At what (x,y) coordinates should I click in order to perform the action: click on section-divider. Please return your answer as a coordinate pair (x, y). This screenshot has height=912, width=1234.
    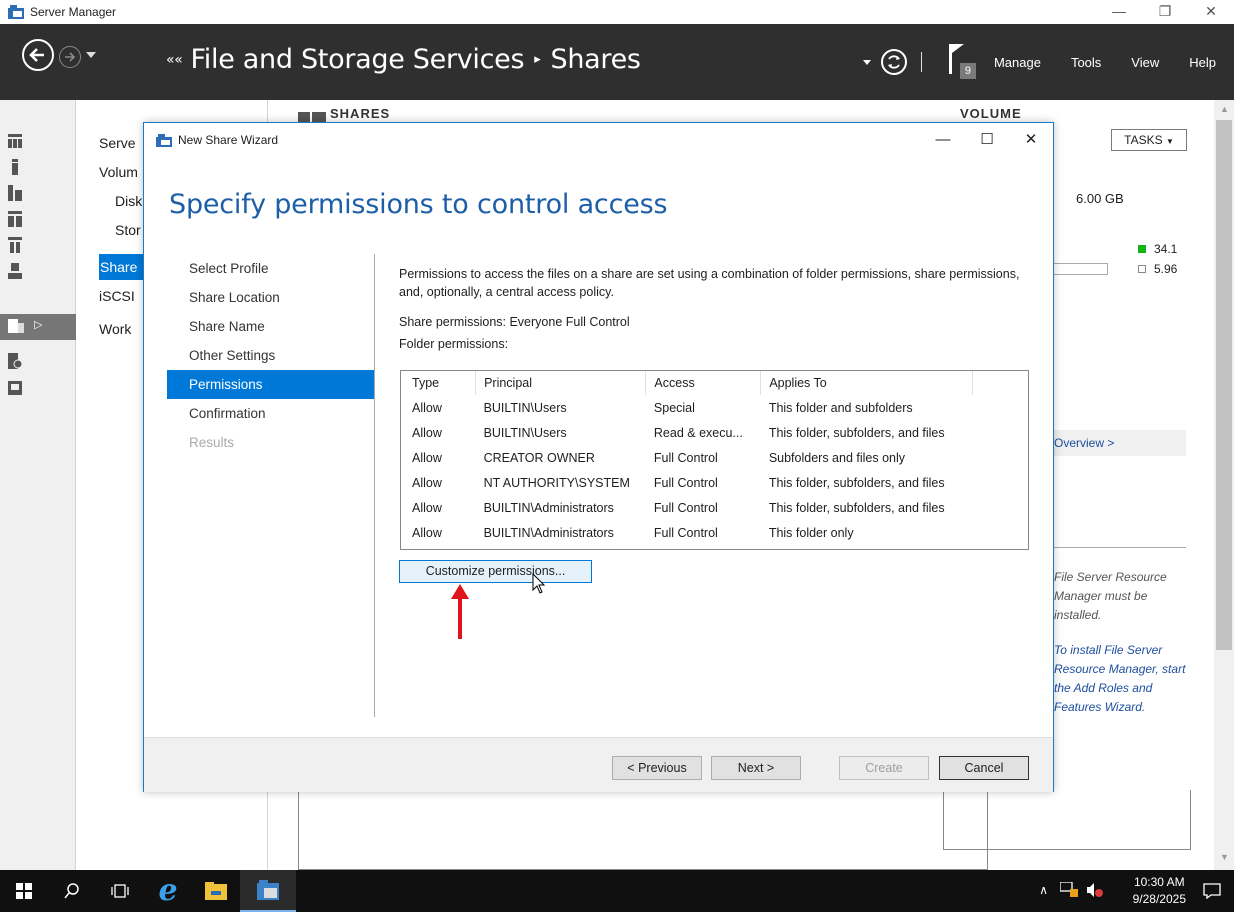
    Looking at the image, I should click on (1120, 547).